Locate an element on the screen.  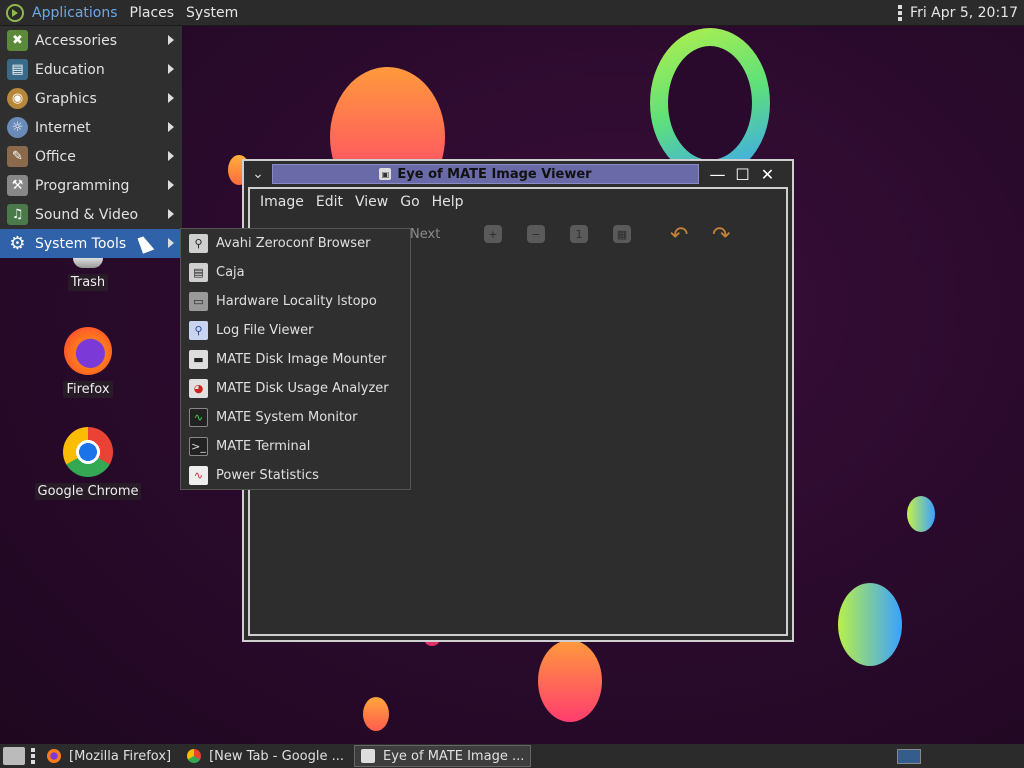
taskbar-button-firefox: [Mozilla Firefox] is located at coordinates (109, 756).